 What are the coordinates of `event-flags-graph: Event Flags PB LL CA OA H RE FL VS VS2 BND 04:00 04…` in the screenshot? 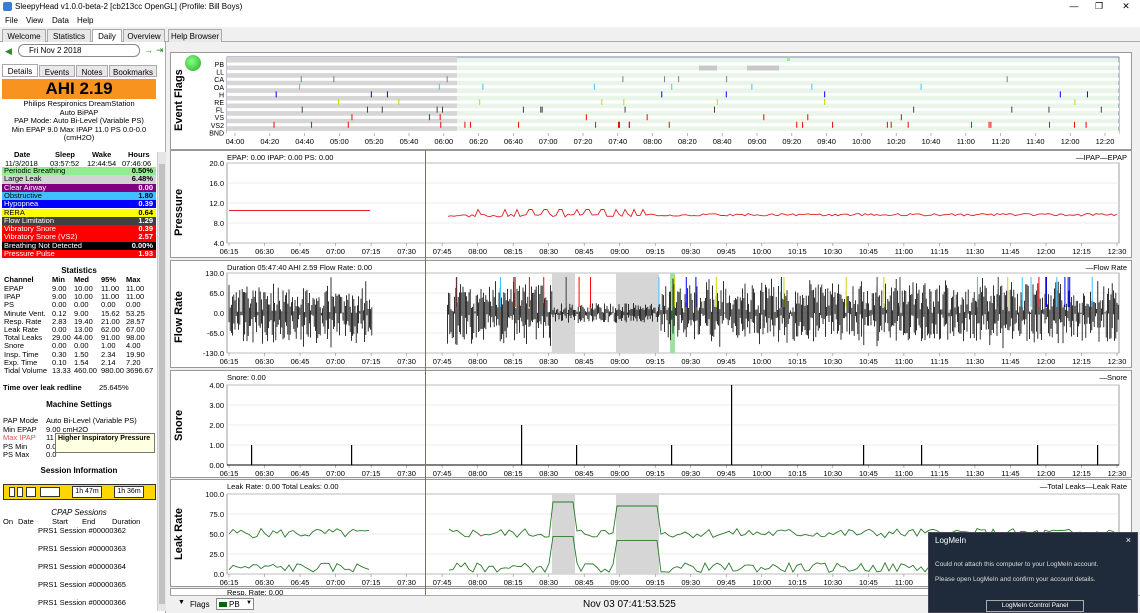 It's located at (651, 101).